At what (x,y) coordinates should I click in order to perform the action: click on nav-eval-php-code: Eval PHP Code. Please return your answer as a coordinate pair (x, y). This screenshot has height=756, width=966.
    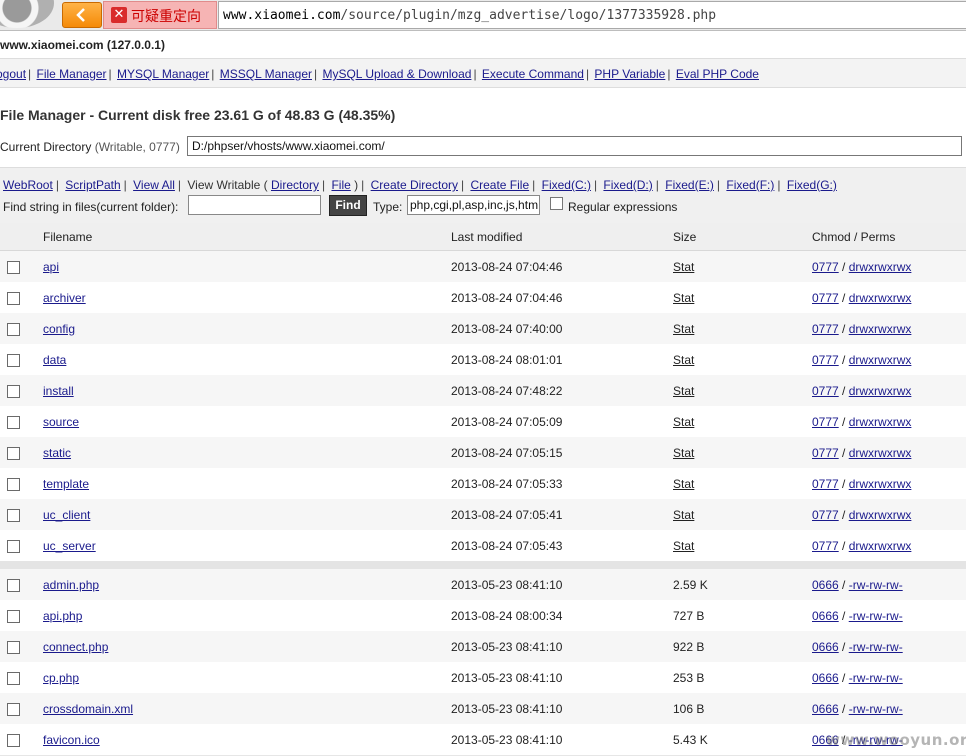
    Looking at the image, I should click on (717, 74).